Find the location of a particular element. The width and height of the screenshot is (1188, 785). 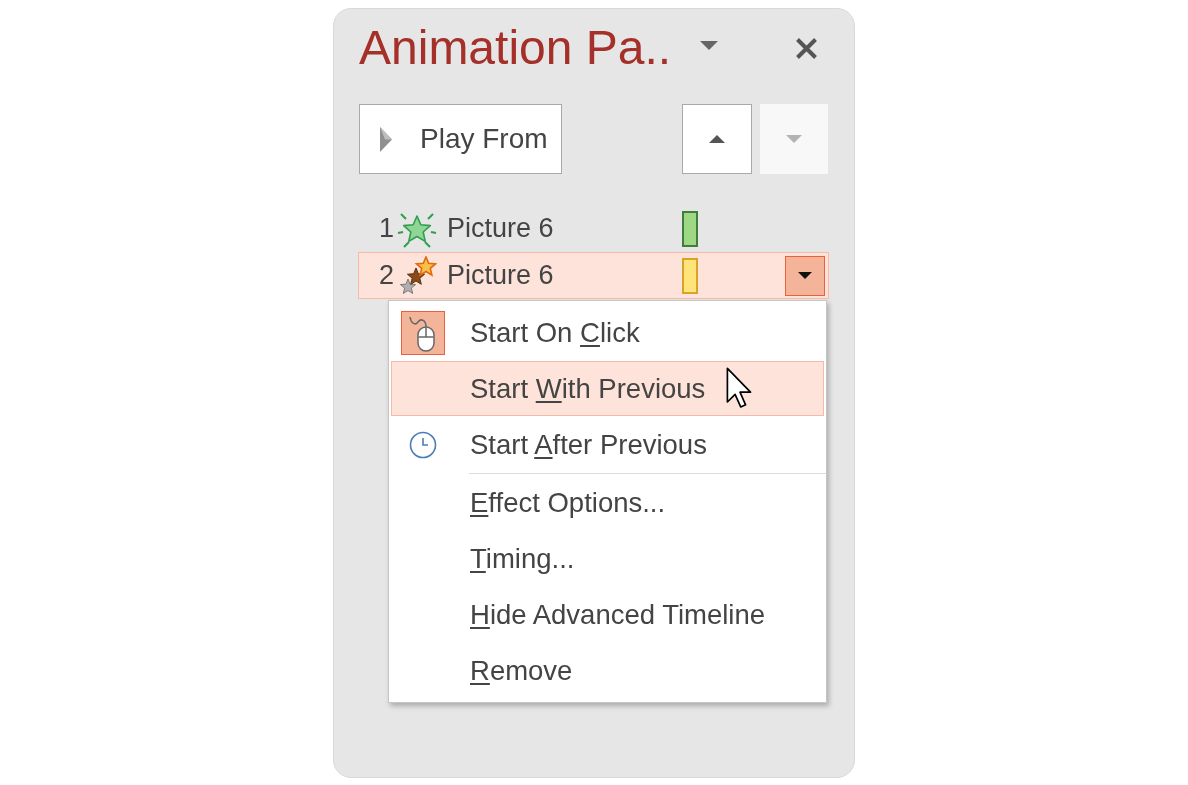

menu-item: Remove is located at coordinates (607, 670).